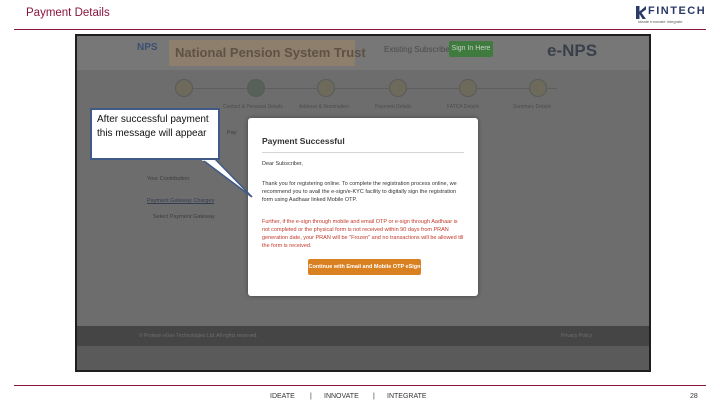  Describe the element at coordinates (468, 88) in the screenshot. I see `step-fatca-icon` at that location.